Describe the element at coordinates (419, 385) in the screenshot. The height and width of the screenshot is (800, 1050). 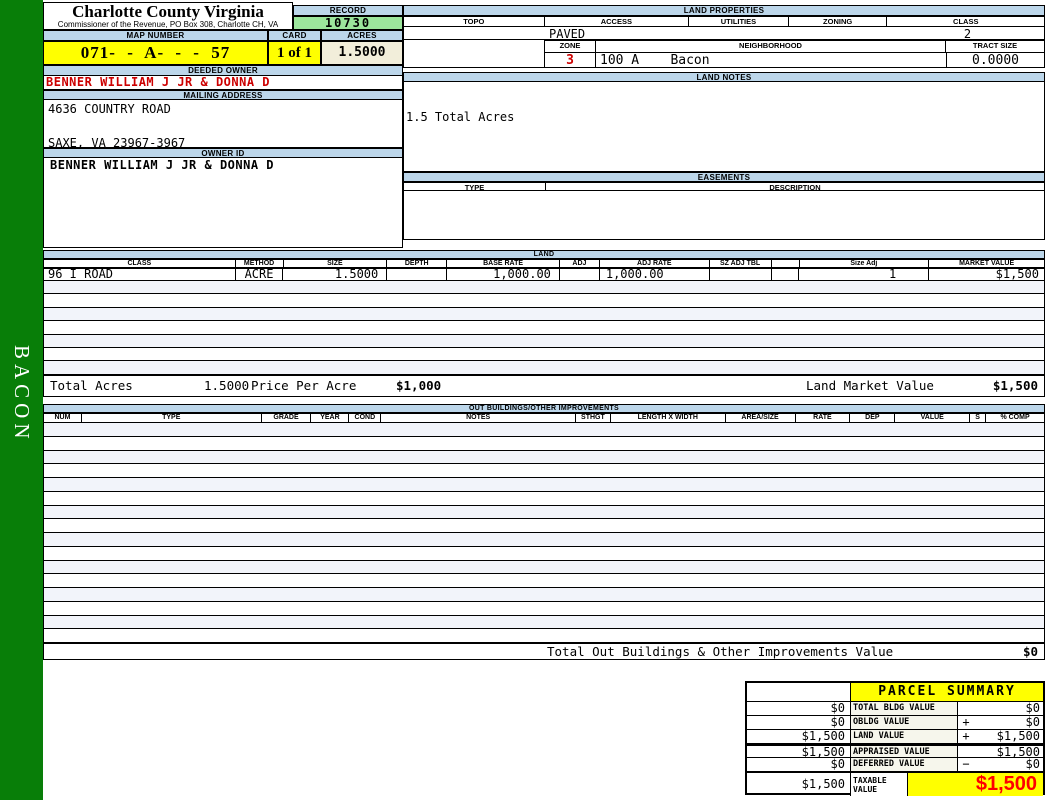
I see `price-per-acre-value: $1,000` at that location.